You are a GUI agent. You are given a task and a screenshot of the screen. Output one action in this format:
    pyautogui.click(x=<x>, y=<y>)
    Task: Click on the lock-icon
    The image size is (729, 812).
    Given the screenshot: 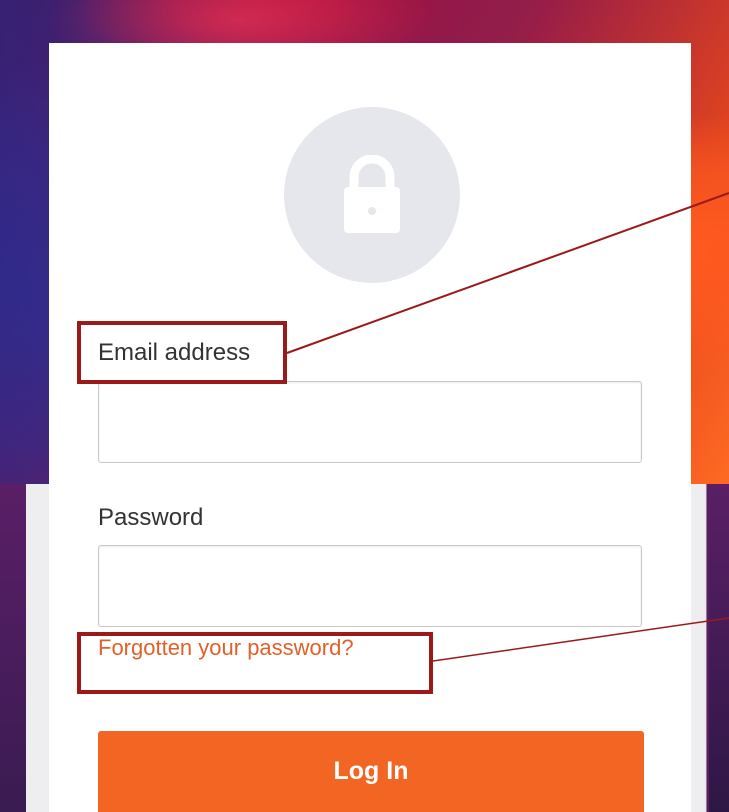 What is the action you would take?
    pyautogui.click(x=372, y=194)
    